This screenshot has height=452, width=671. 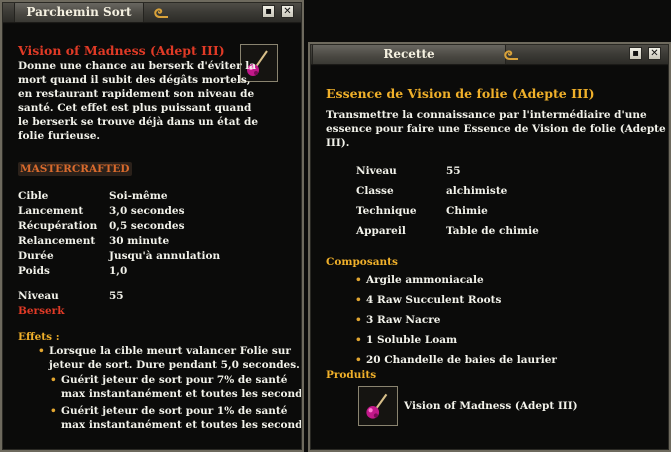 I want to click on magic-staff-icon, so click(x=377, y=406).